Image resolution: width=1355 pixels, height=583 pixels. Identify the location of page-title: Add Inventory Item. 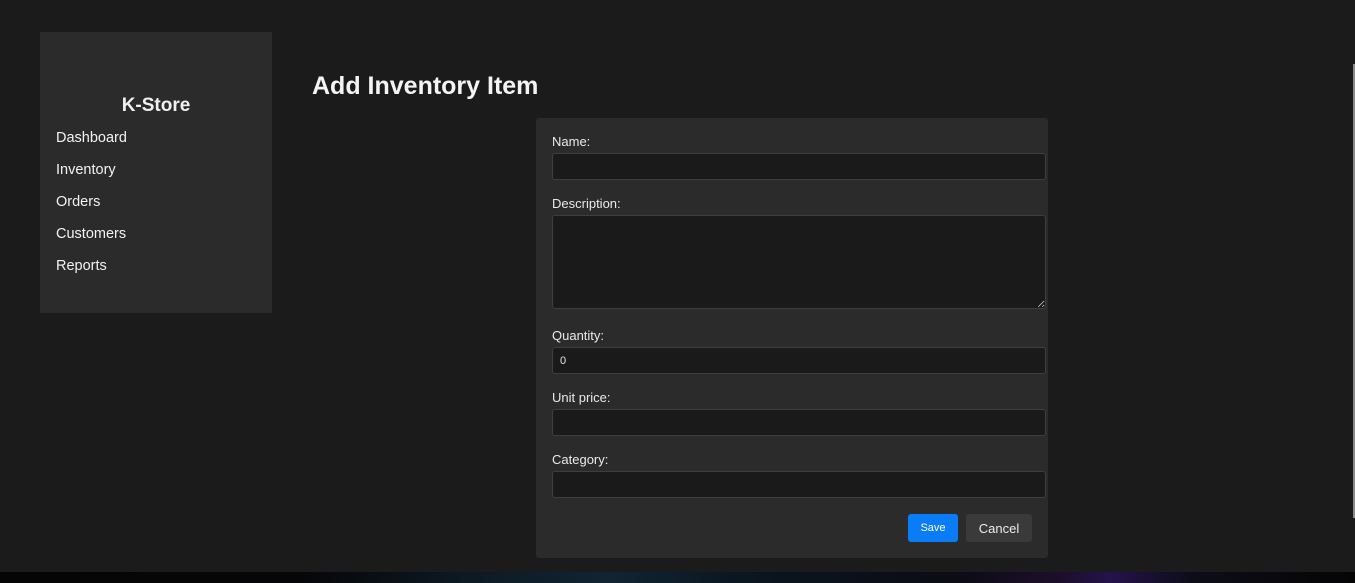
(425, 86).